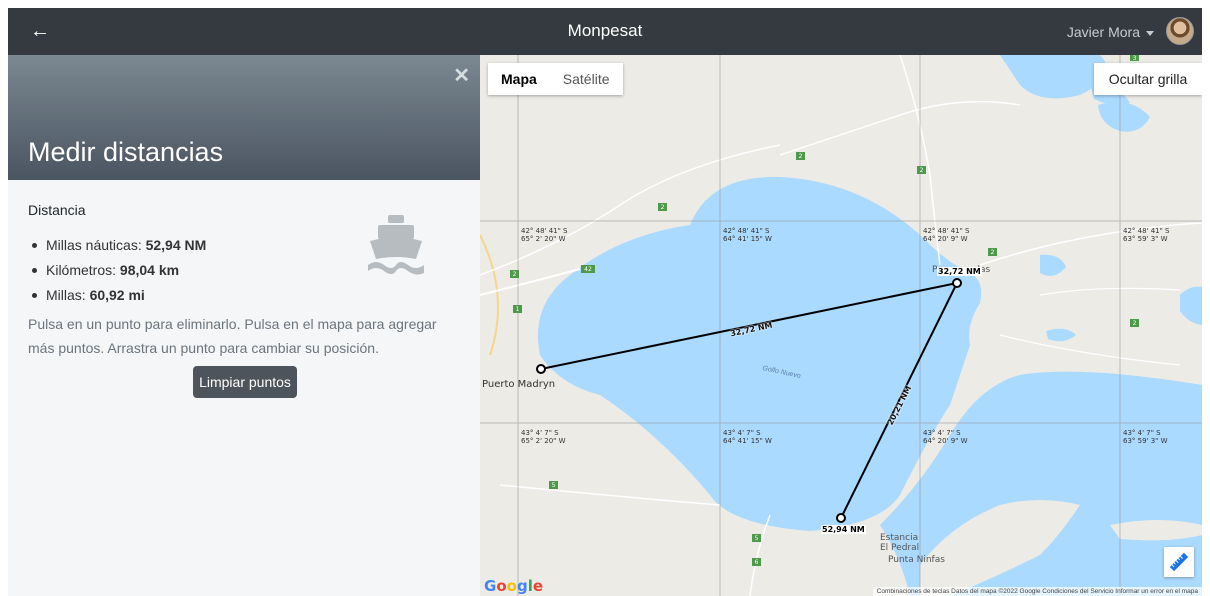  What do you see at coordinates (245, 382) in the screenshot?
I see `clear-points-button: Limpiar puntos` at bounding box center [245, 382].